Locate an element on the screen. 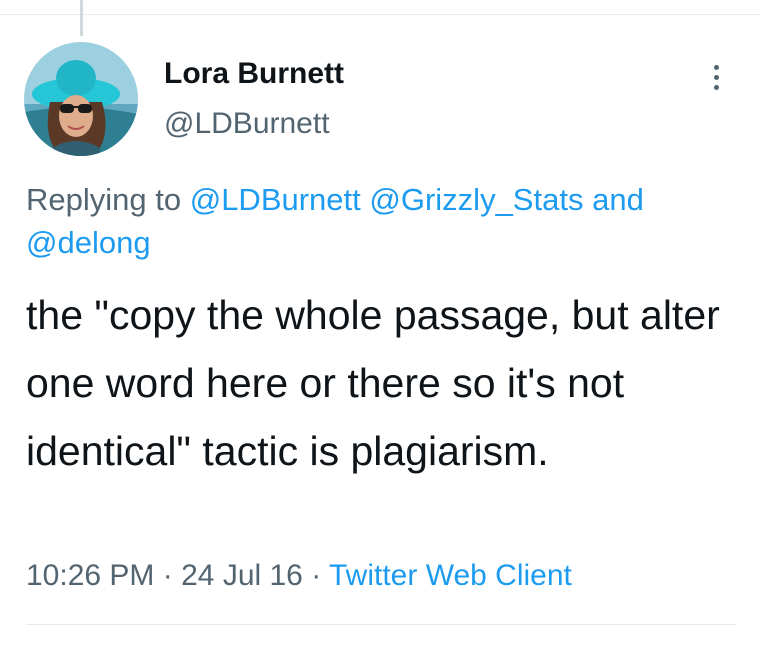 This screenshot has width=760, height=651. more-vertical-icon is located at coordinates (716, 77).